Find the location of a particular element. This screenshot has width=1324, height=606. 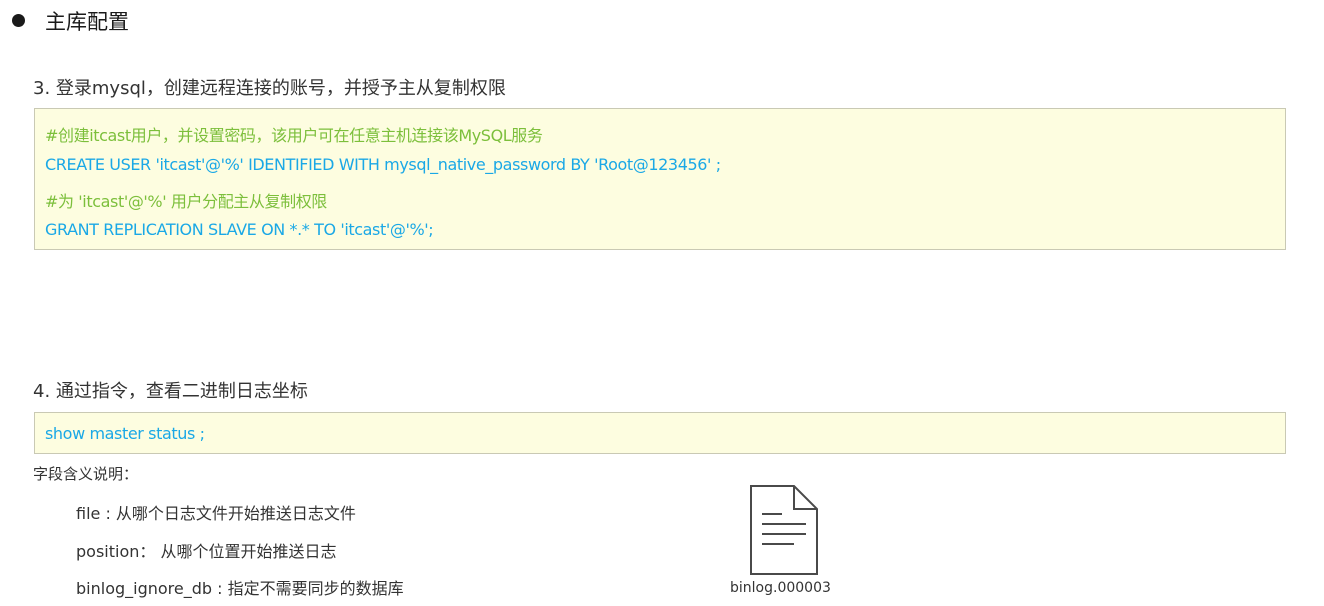

field-description-file: file : 从哪个日志文件开始推送日志文件 is located at coordinates (216, 513).